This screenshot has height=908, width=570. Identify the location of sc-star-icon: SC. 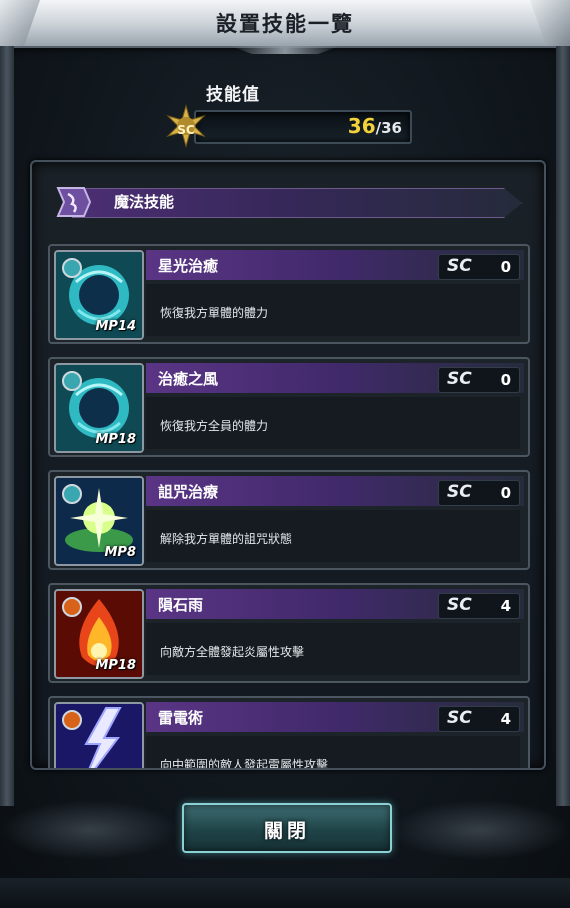
(186, 126).